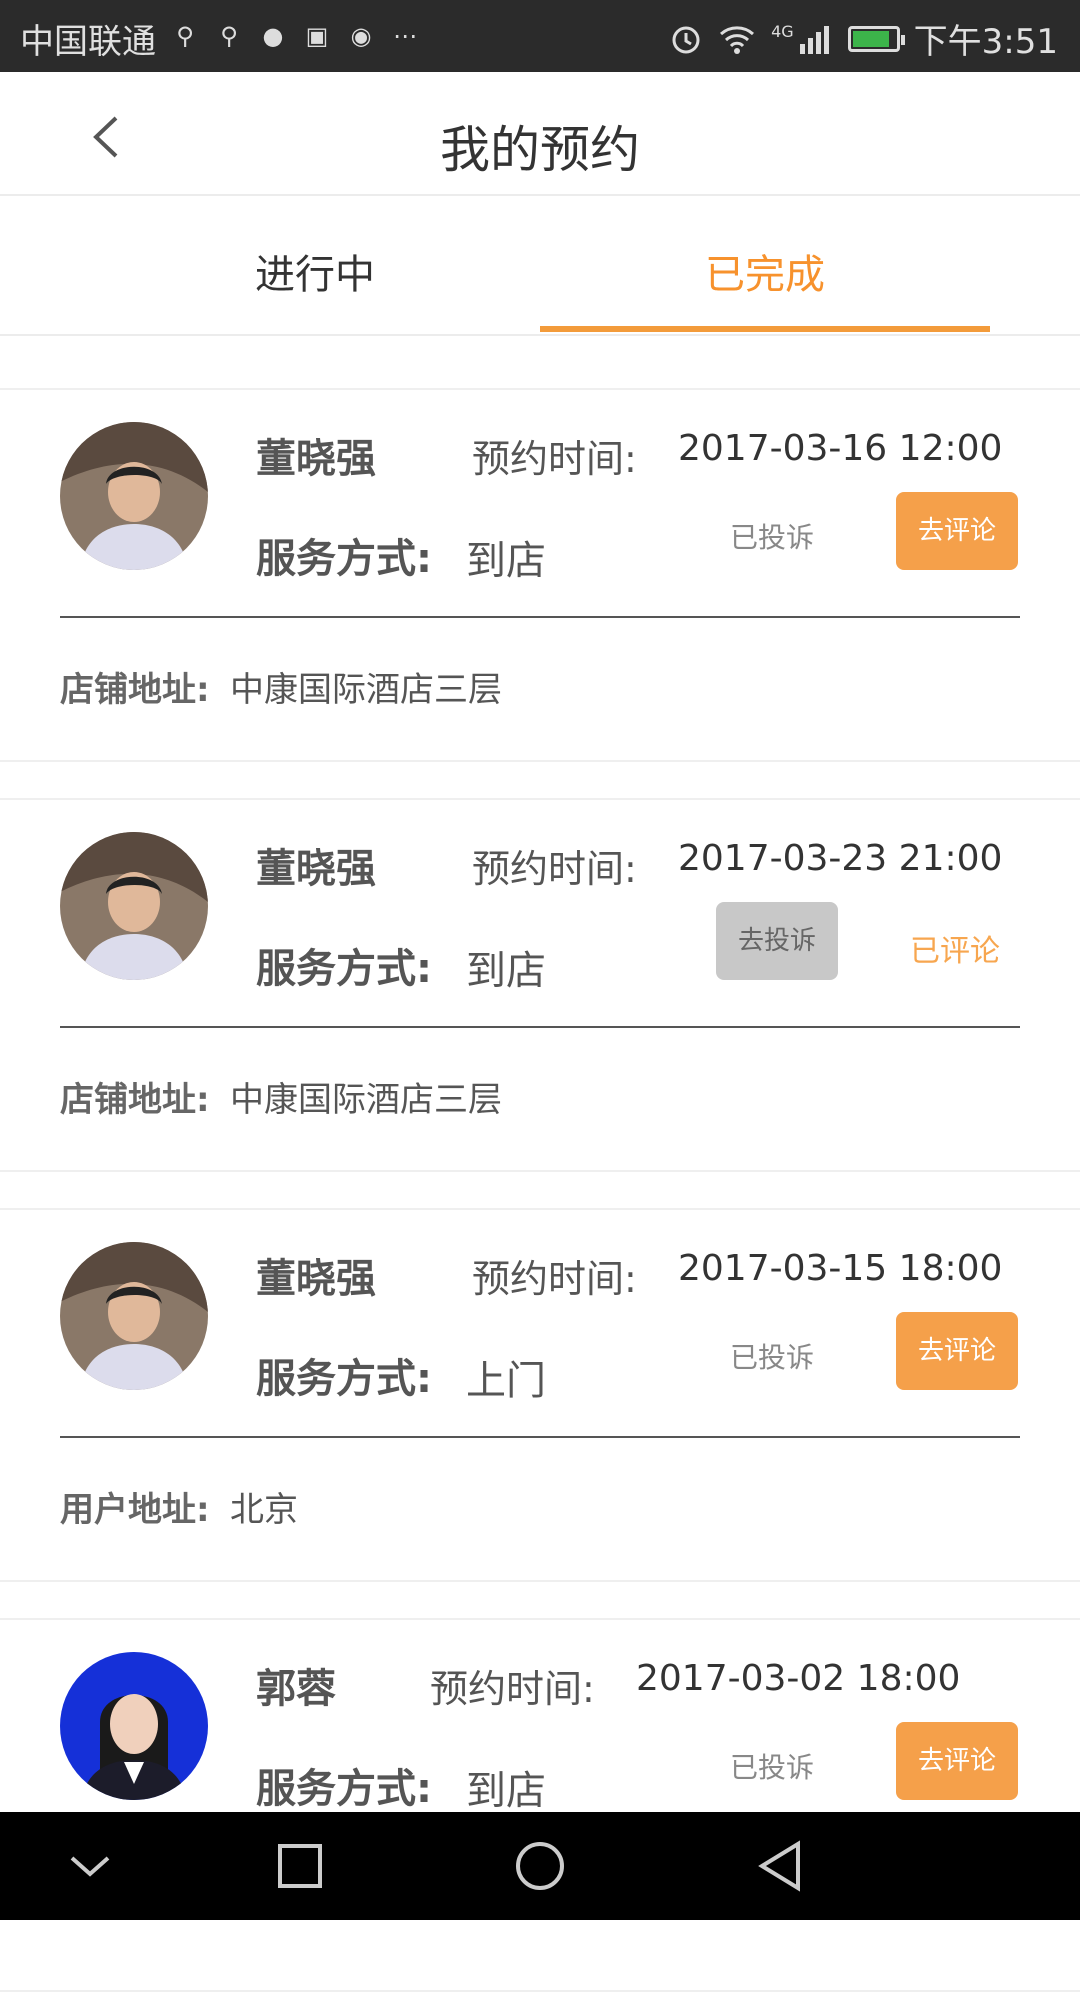 The height and width of the screenshot is (1992, 1080). I want to click on appointment-time: 2017-03-23 21:00, so click(840, 858).